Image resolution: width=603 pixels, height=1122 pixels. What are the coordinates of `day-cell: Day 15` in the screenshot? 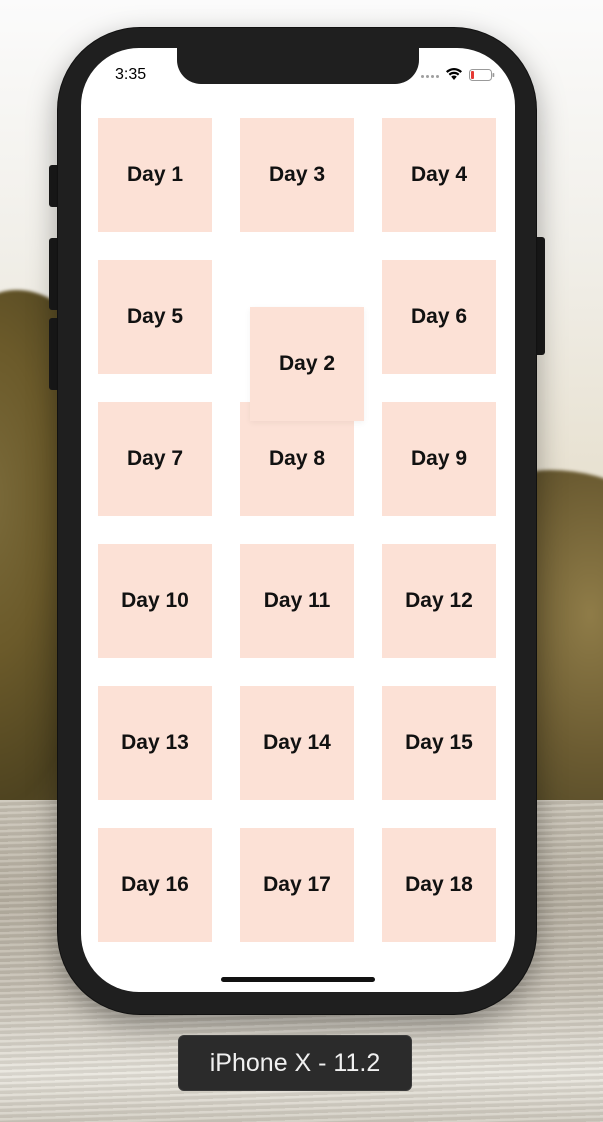 It's located at (439, 743).